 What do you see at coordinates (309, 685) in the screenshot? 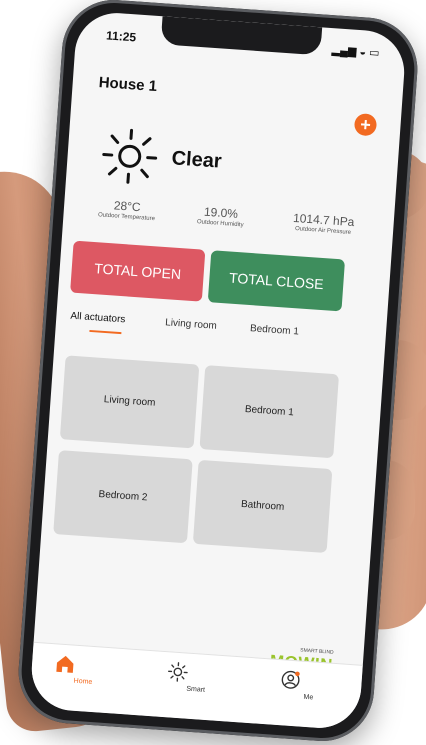
I see `tabbar-me: Me` at bounding box center [309, 685].